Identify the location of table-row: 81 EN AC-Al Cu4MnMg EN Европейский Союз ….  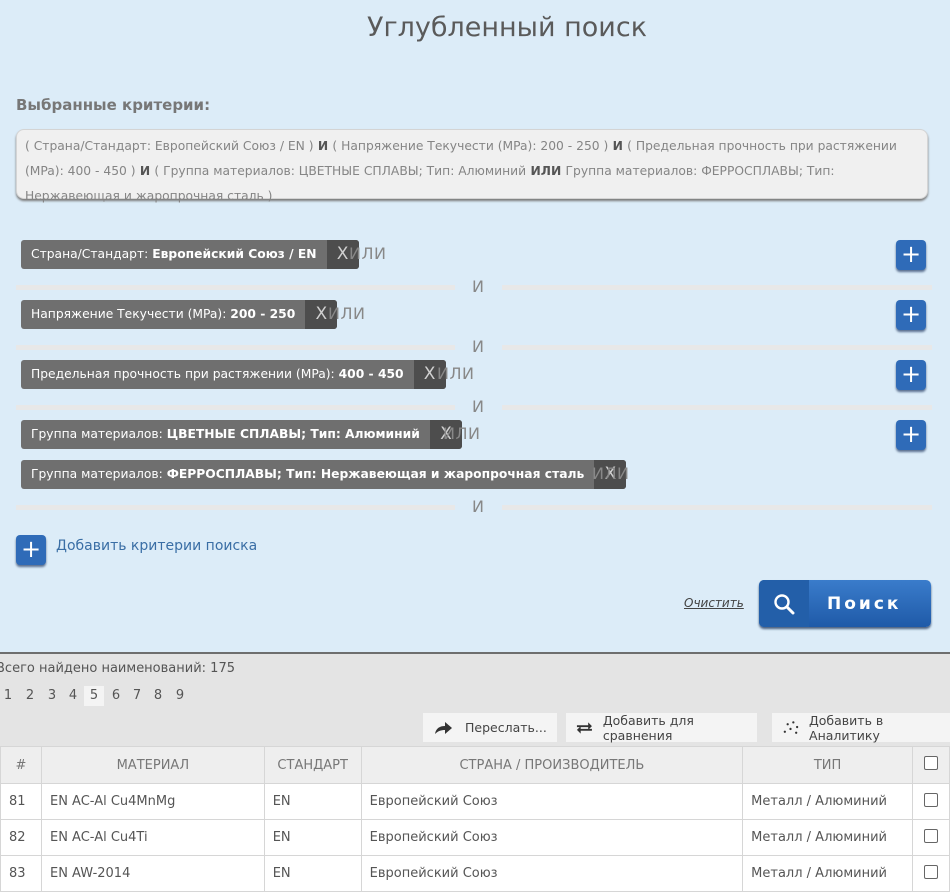
(475, 801).